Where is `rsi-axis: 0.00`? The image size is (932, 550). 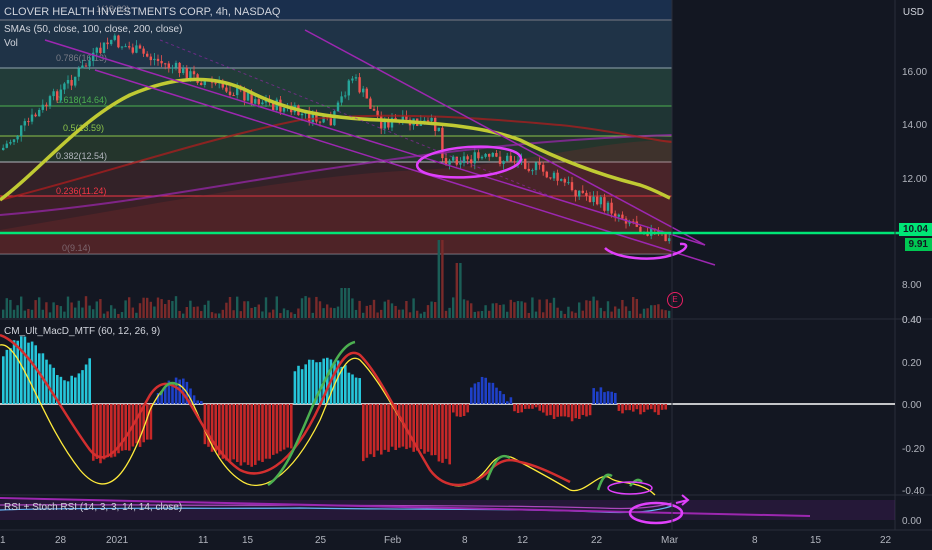 rsi-axis: 0.00 is located at coordinates (912, 521).